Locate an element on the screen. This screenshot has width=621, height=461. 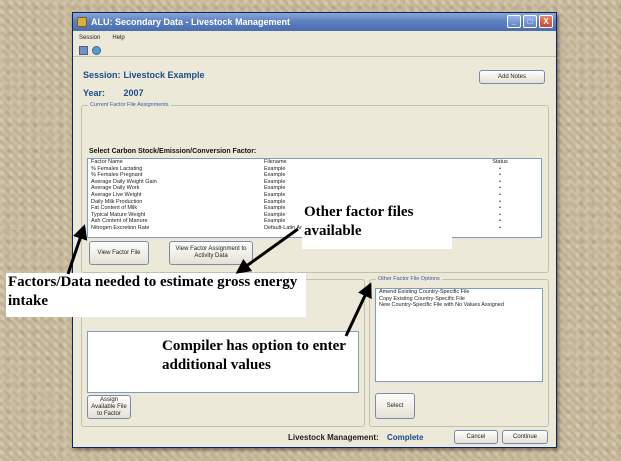
table-row: % Females Lactating Example • is located at coordinates (314, 169).